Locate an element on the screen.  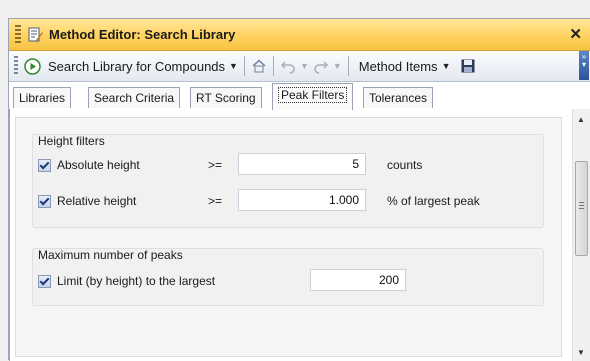
absolute-height-input: 5 is located at coordinates (302, 164).